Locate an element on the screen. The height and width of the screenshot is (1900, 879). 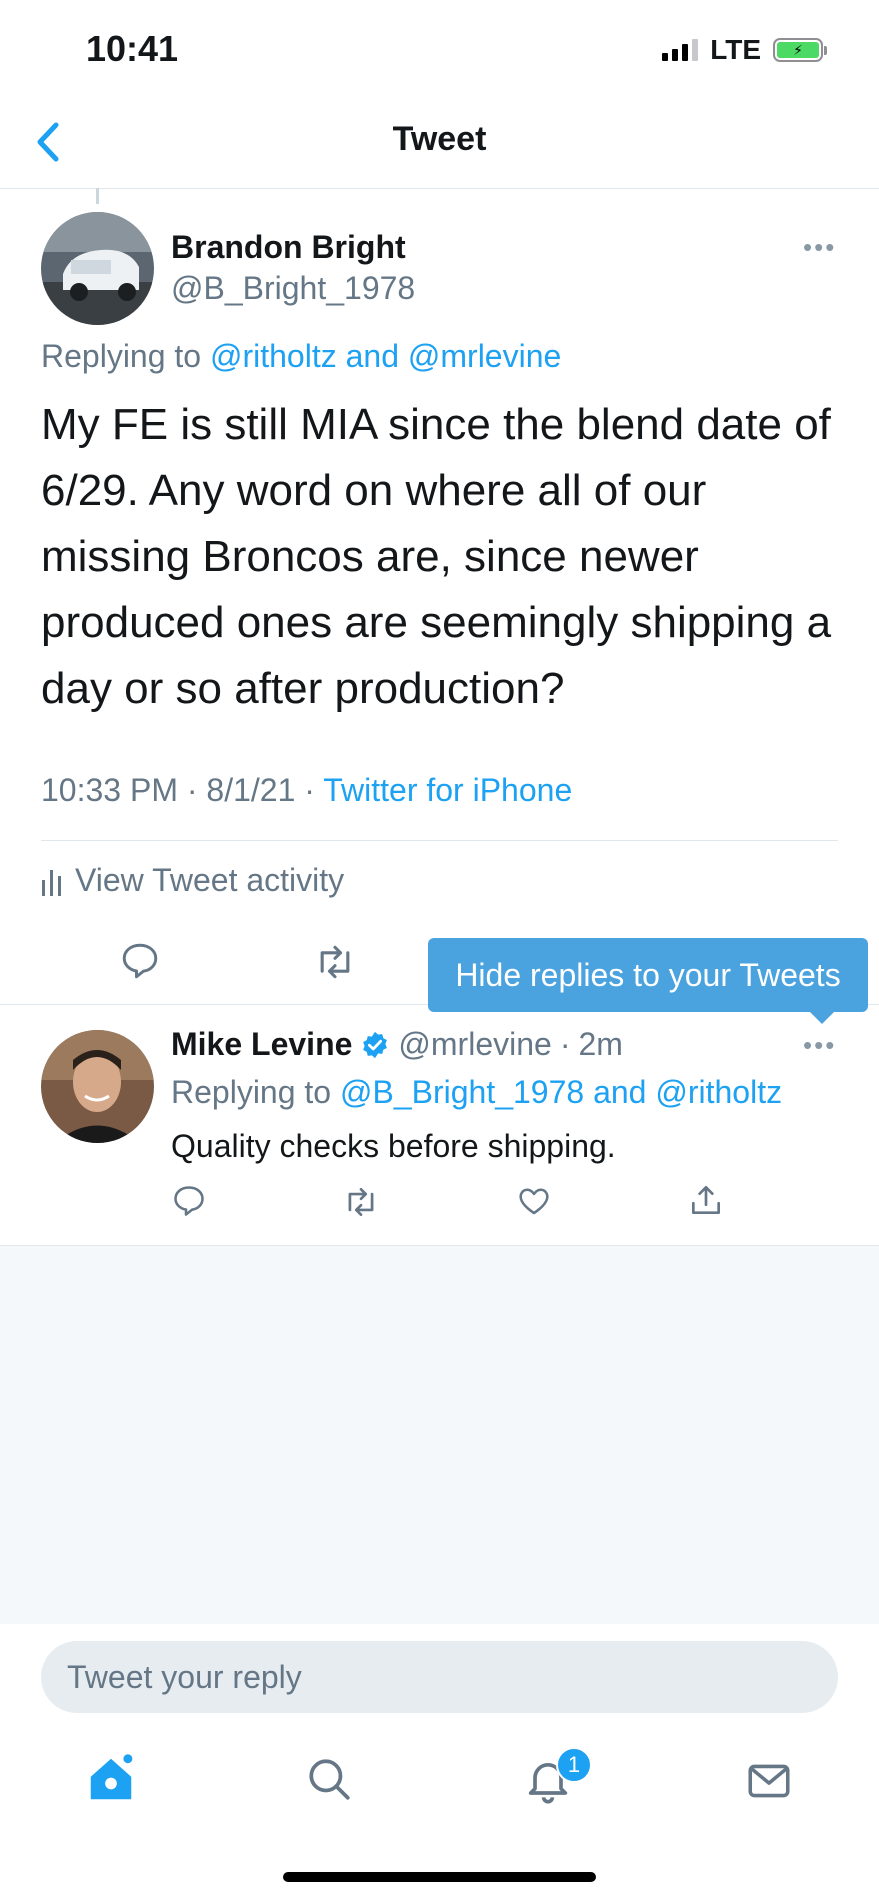
status-indicators: LTE ⚡ is located at coordinates (744, 50).